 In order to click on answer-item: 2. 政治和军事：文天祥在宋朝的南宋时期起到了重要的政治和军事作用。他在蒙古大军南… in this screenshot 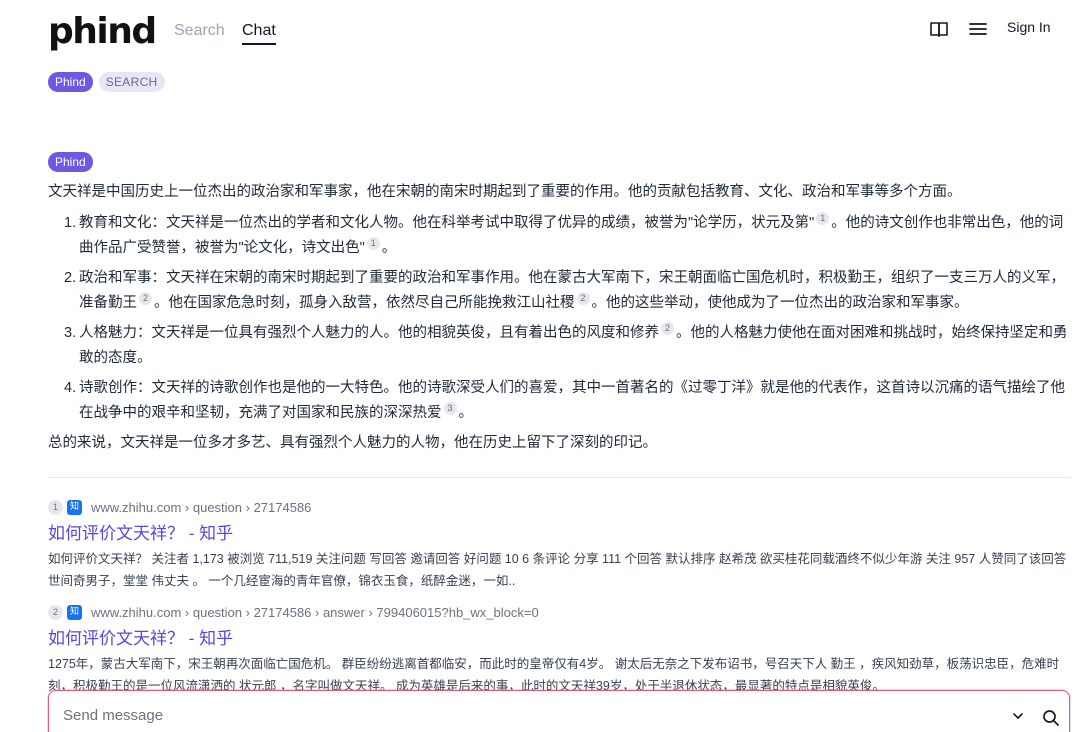, I will do `click(560, 291)`.